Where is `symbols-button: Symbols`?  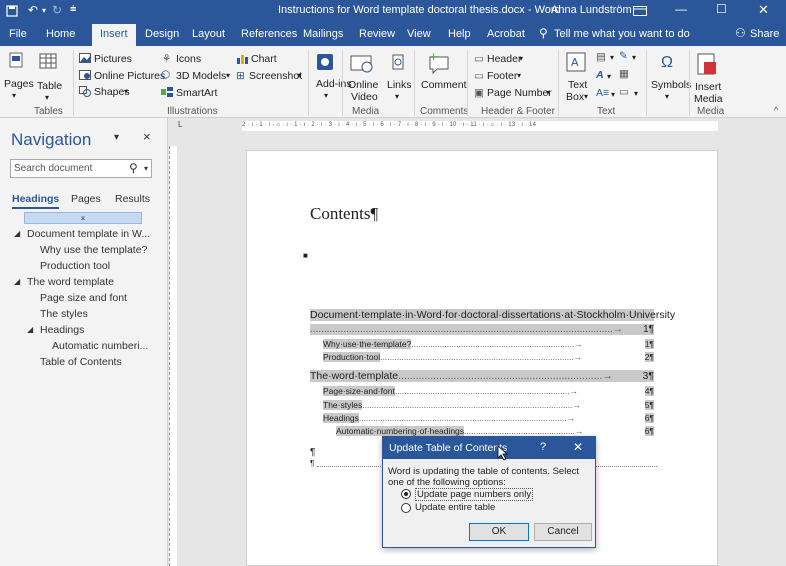
symbols-button: Symbols is located at coordinates (671, 85).